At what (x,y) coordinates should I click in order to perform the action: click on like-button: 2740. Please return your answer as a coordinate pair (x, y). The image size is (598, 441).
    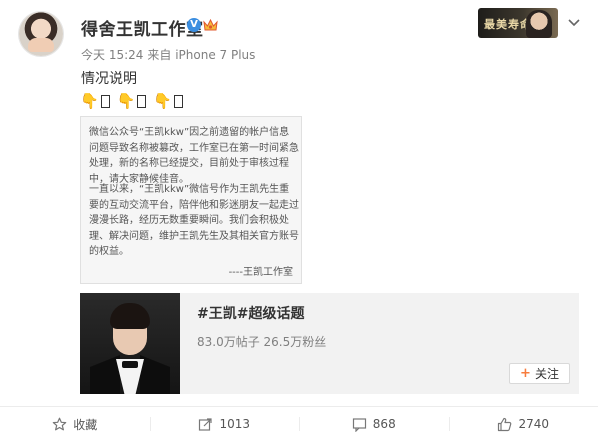
    Looking at the image, I should click on (523, 424).